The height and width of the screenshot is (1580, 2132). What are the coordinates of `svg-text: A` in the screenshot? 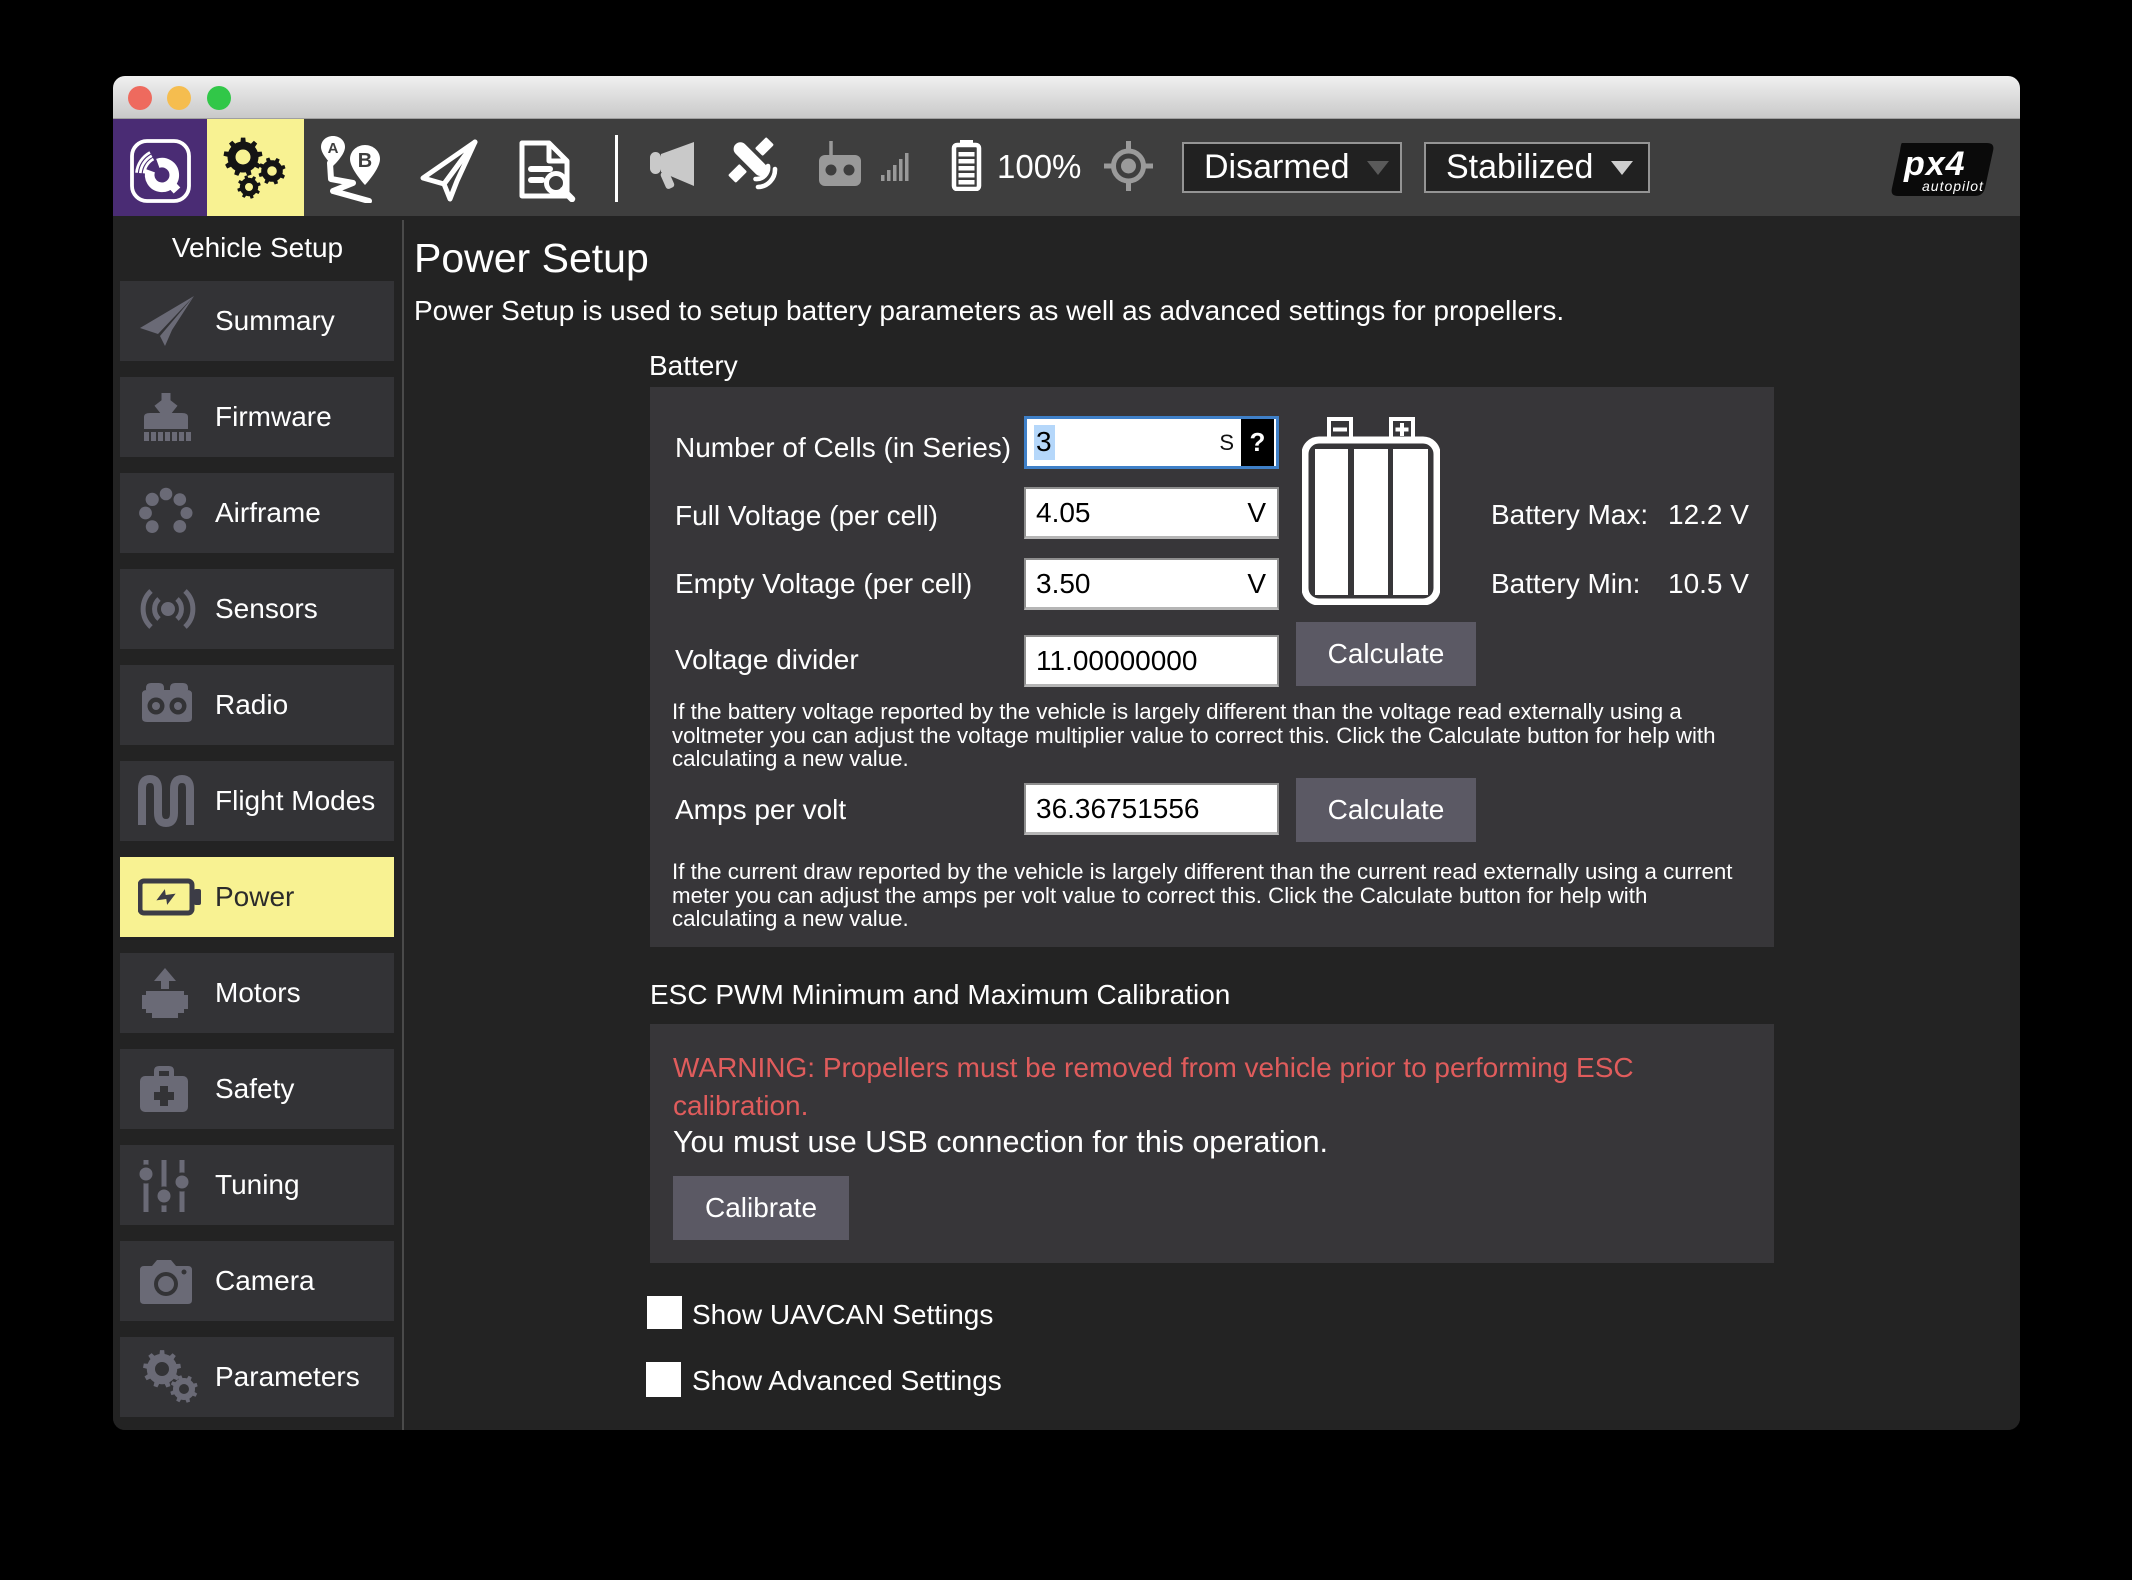 It's located at (333, 148).